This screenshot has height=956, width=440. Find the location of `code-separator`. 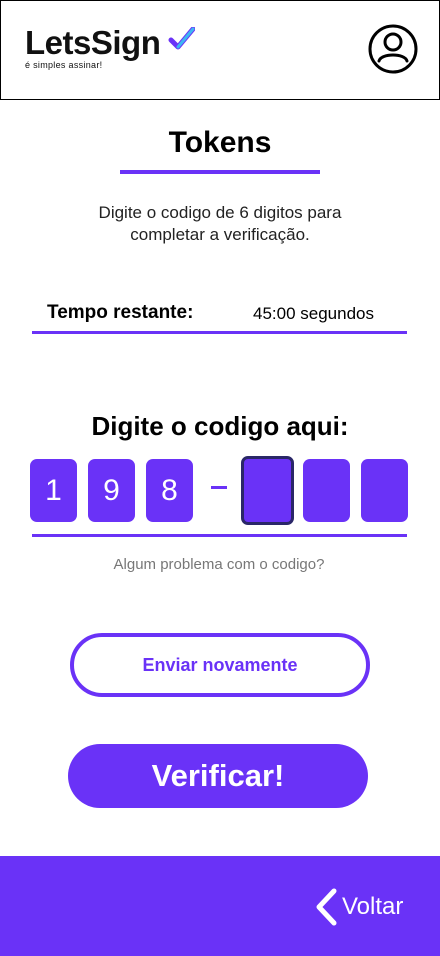

code-separator is located at coordinates (219, 487).